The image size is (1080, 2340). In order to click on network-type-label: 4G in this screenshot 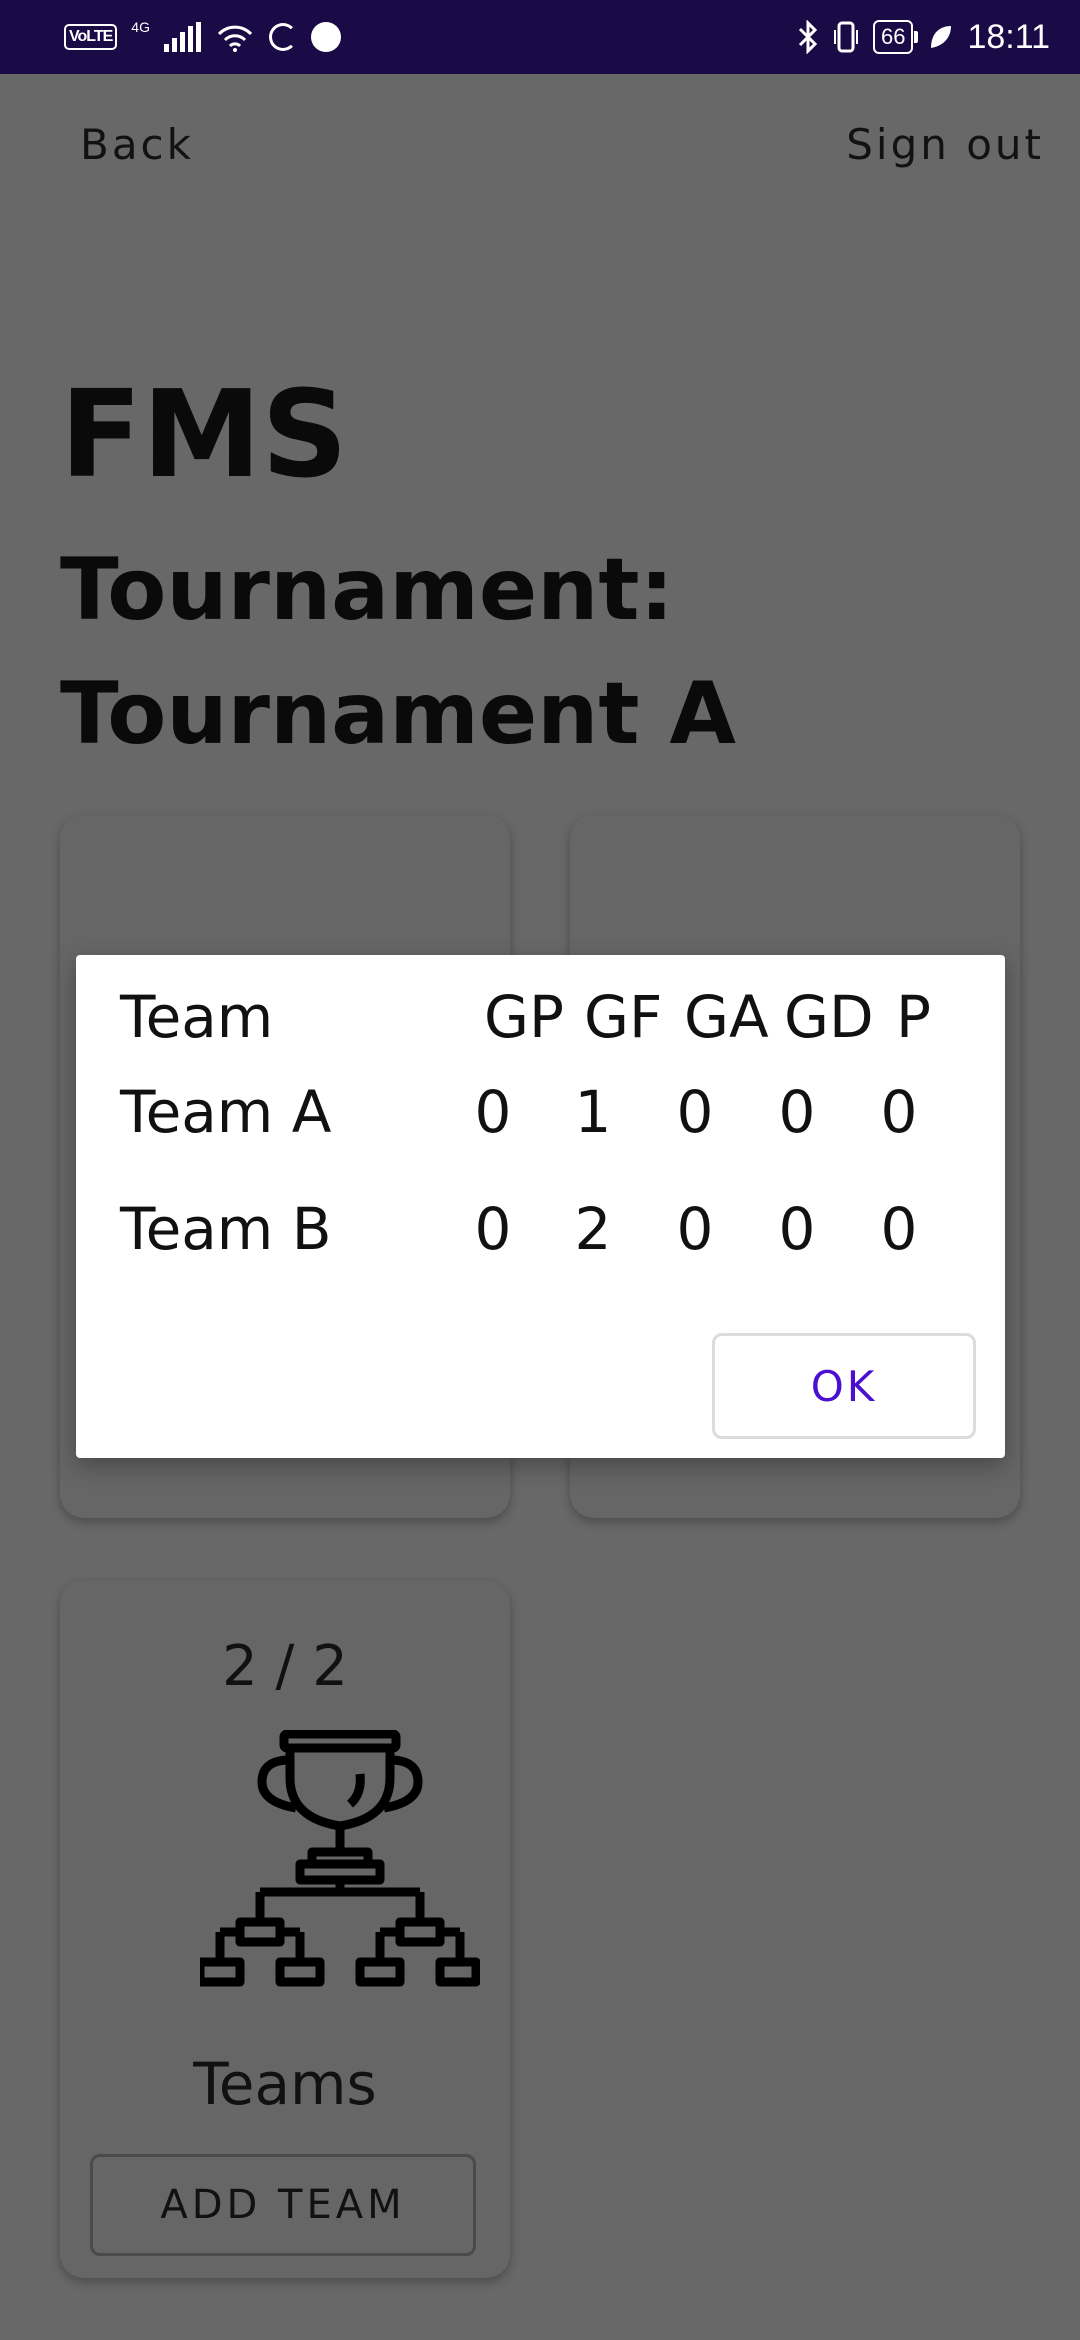, I will do `click(140, 27)`.